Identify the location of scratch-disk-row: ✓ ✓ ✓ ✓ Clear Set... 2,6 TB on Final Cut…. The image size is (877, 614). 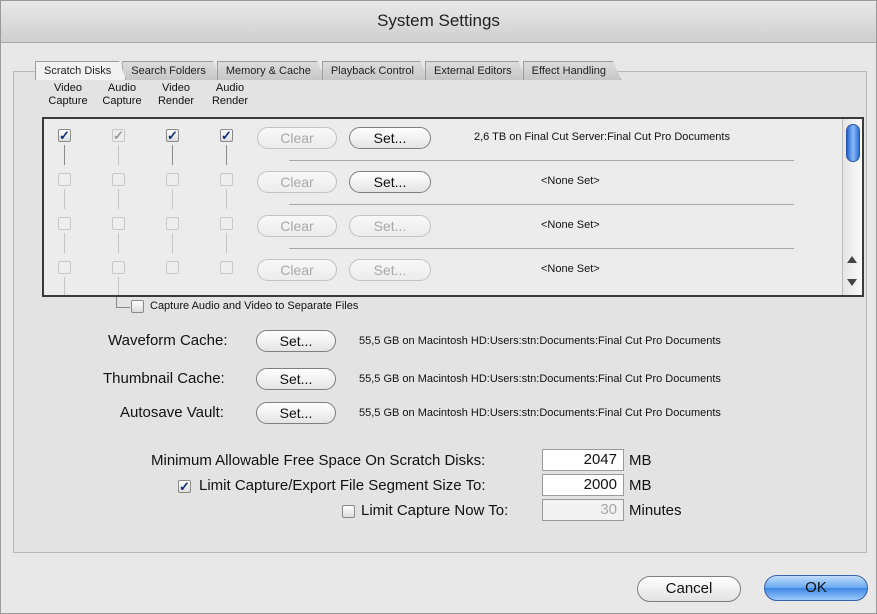
(443, 145).